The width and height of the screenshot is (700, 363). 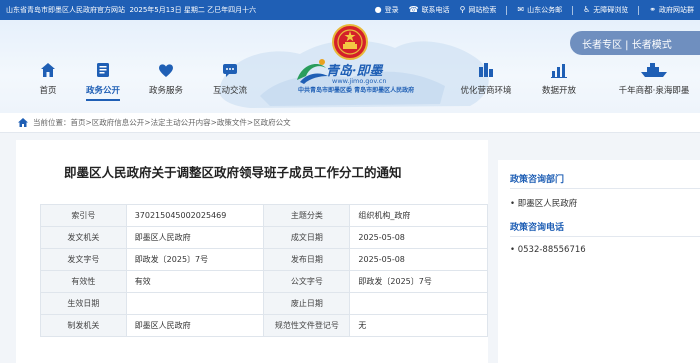 I want to click on nav-item-millennium-commerce: 千年商都·泉海即墨, so click(x=654, y=78).